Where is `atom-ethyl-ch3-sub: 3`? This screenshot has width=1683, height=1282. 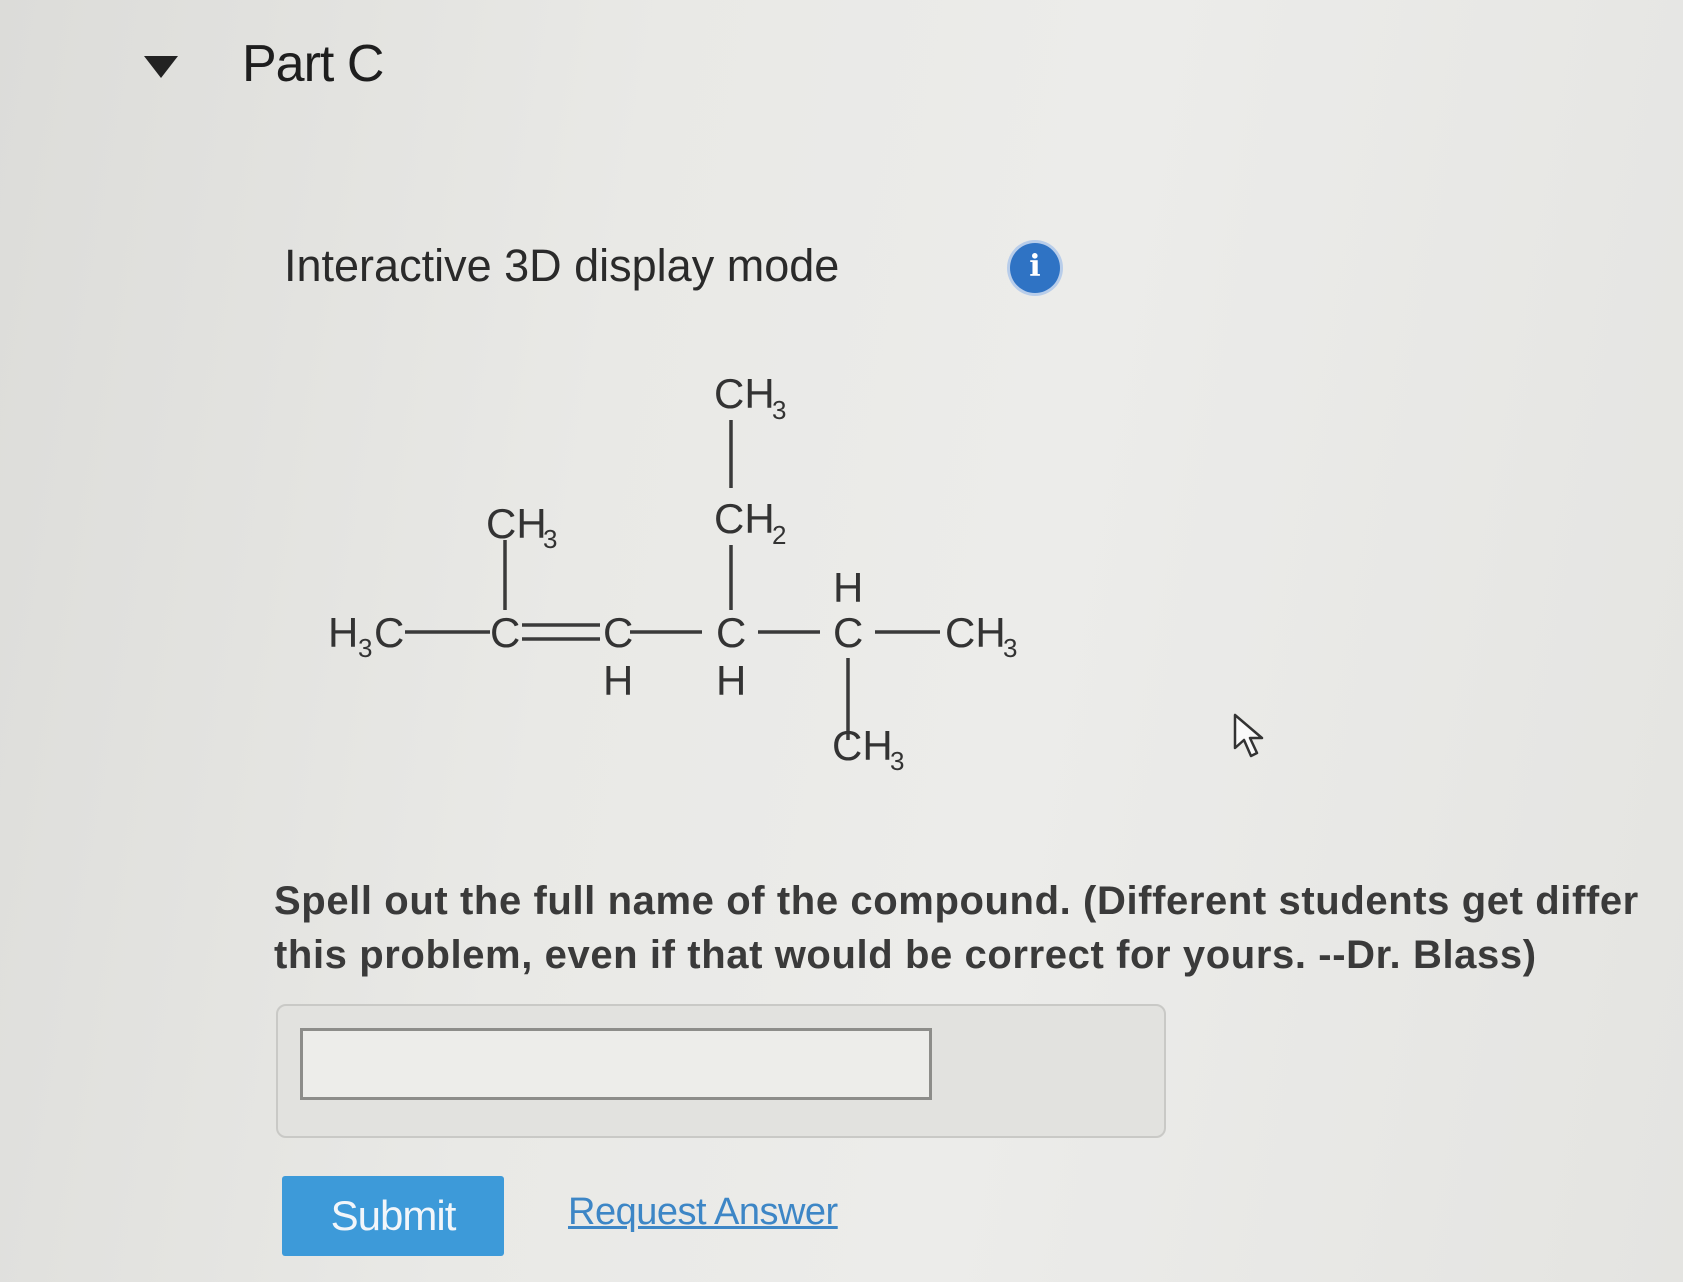 atom-ethyl-ch3-sub: 3 is located at coordinates (779, 410).